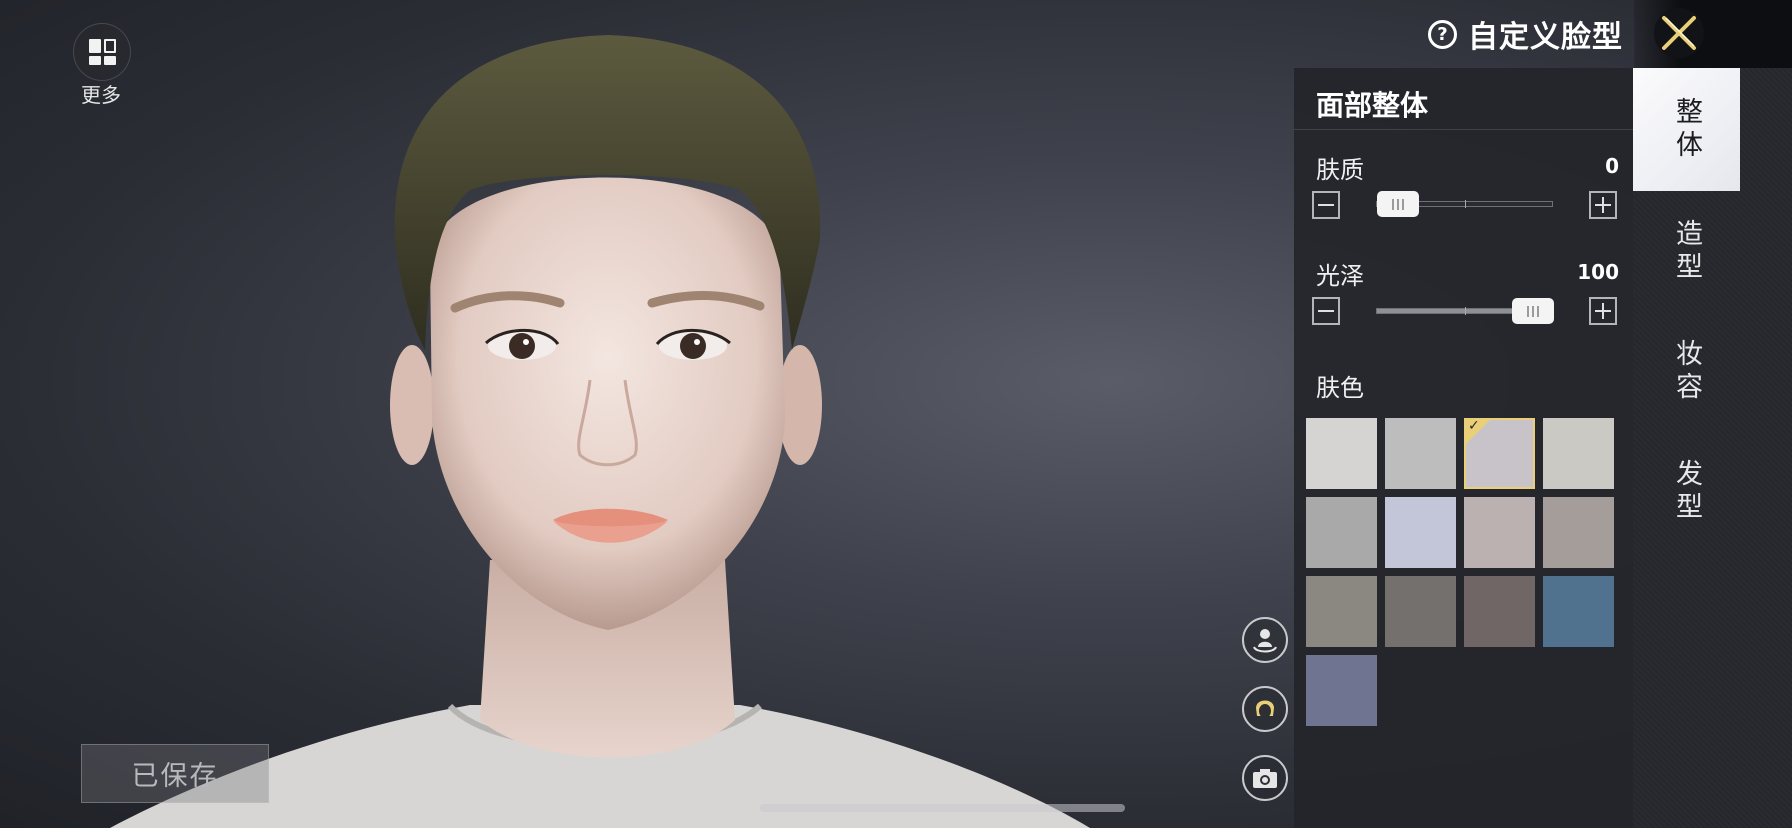 Image resolution: width=1792 pixels, height=828 pixels. I want to click on tab-overall: 整体, so click(1686, 129).